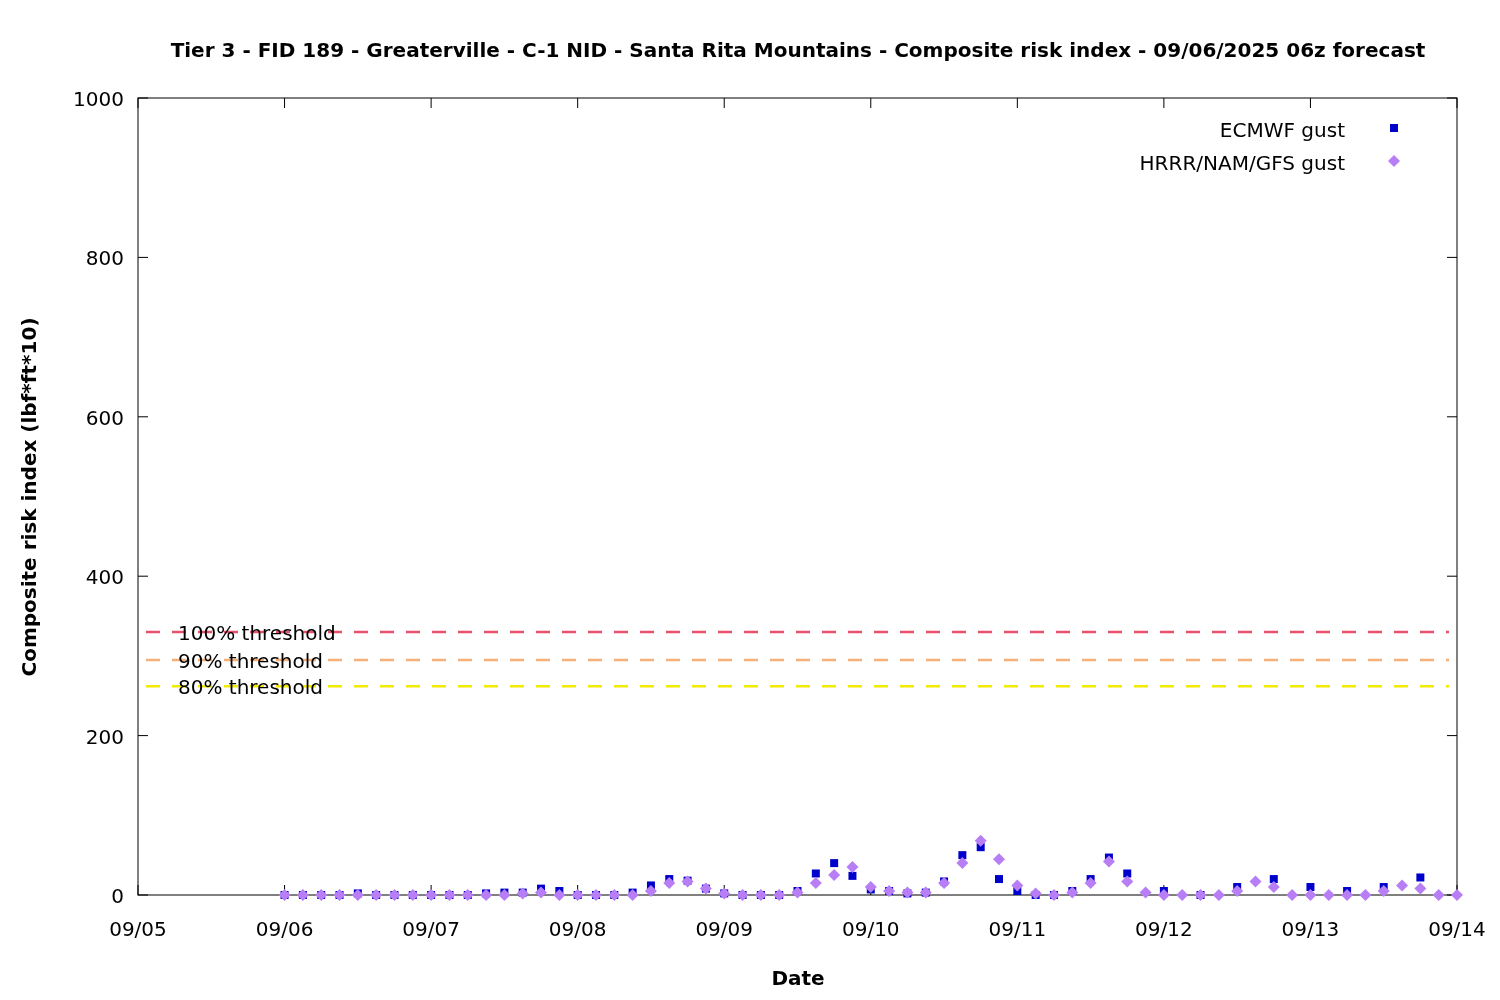  What do you see at coordinates (104, 258) in the screenshot?
I see `y-tick-label: 800` at bounding box center [104, 258].